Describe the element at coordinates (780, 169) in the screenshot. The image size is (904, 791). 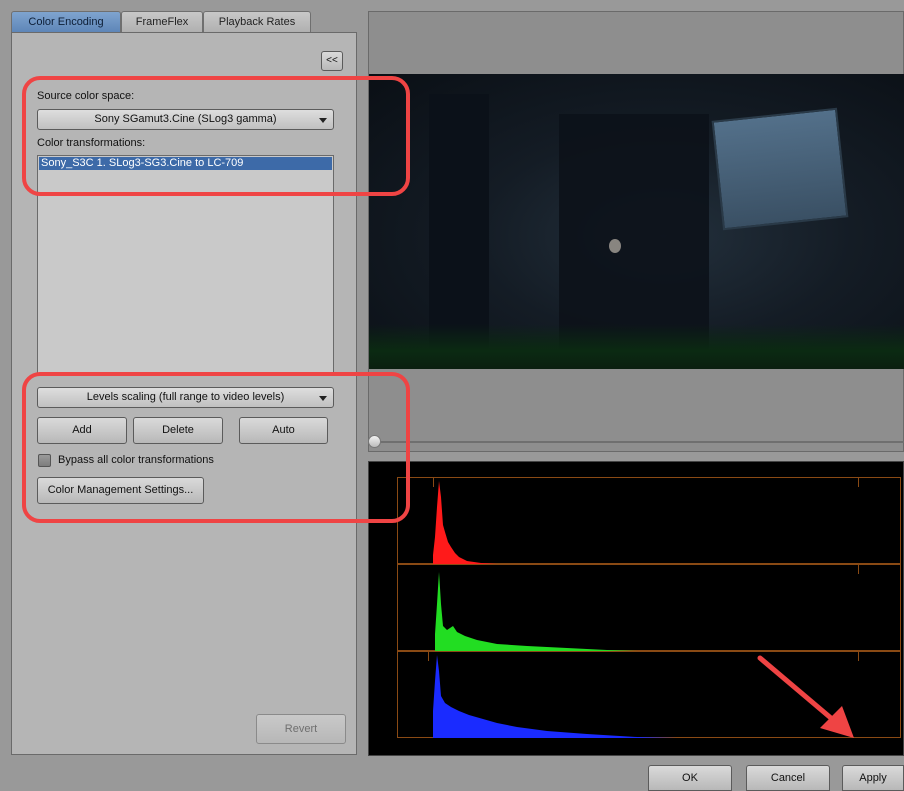
I see `clapperboard` at that location.